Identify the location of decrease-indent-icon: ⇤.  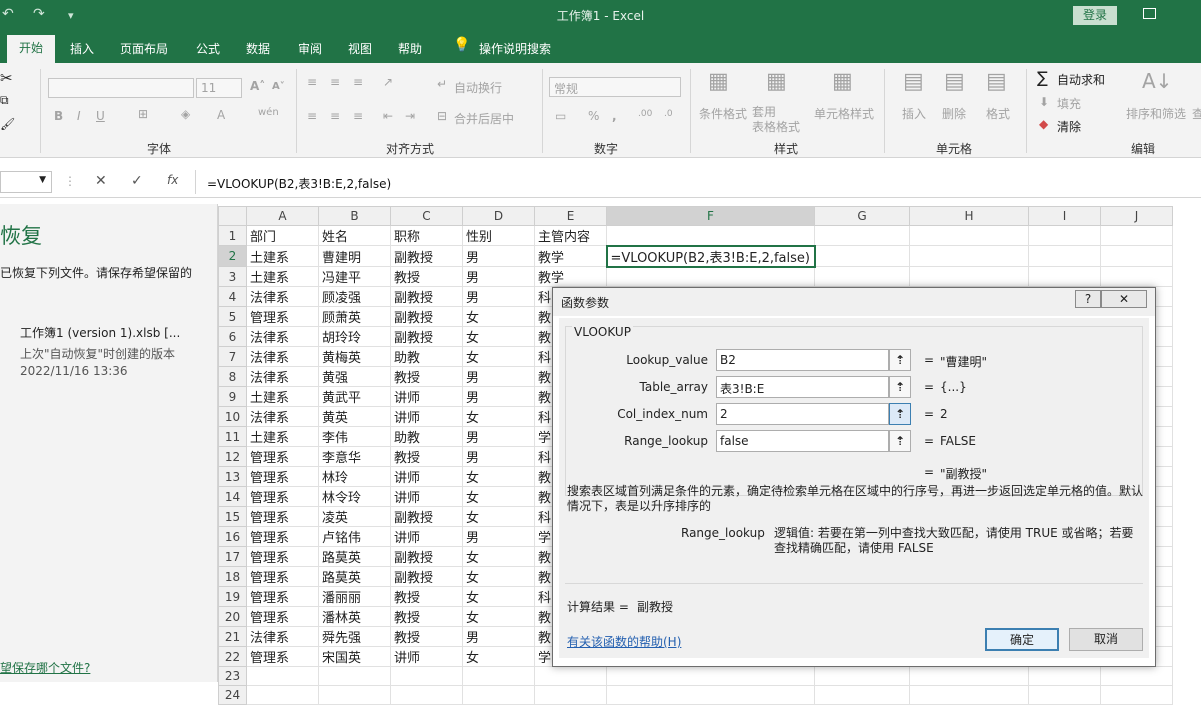
(388, 116).